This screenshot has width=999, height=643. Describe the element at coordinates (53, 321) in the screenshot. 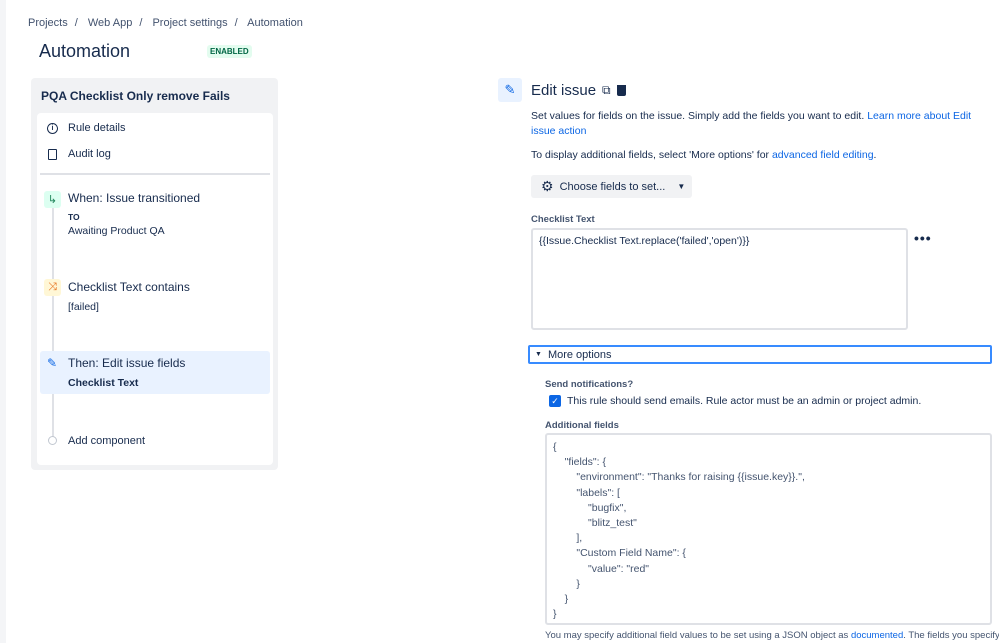

I see `timeline-line` at that location.